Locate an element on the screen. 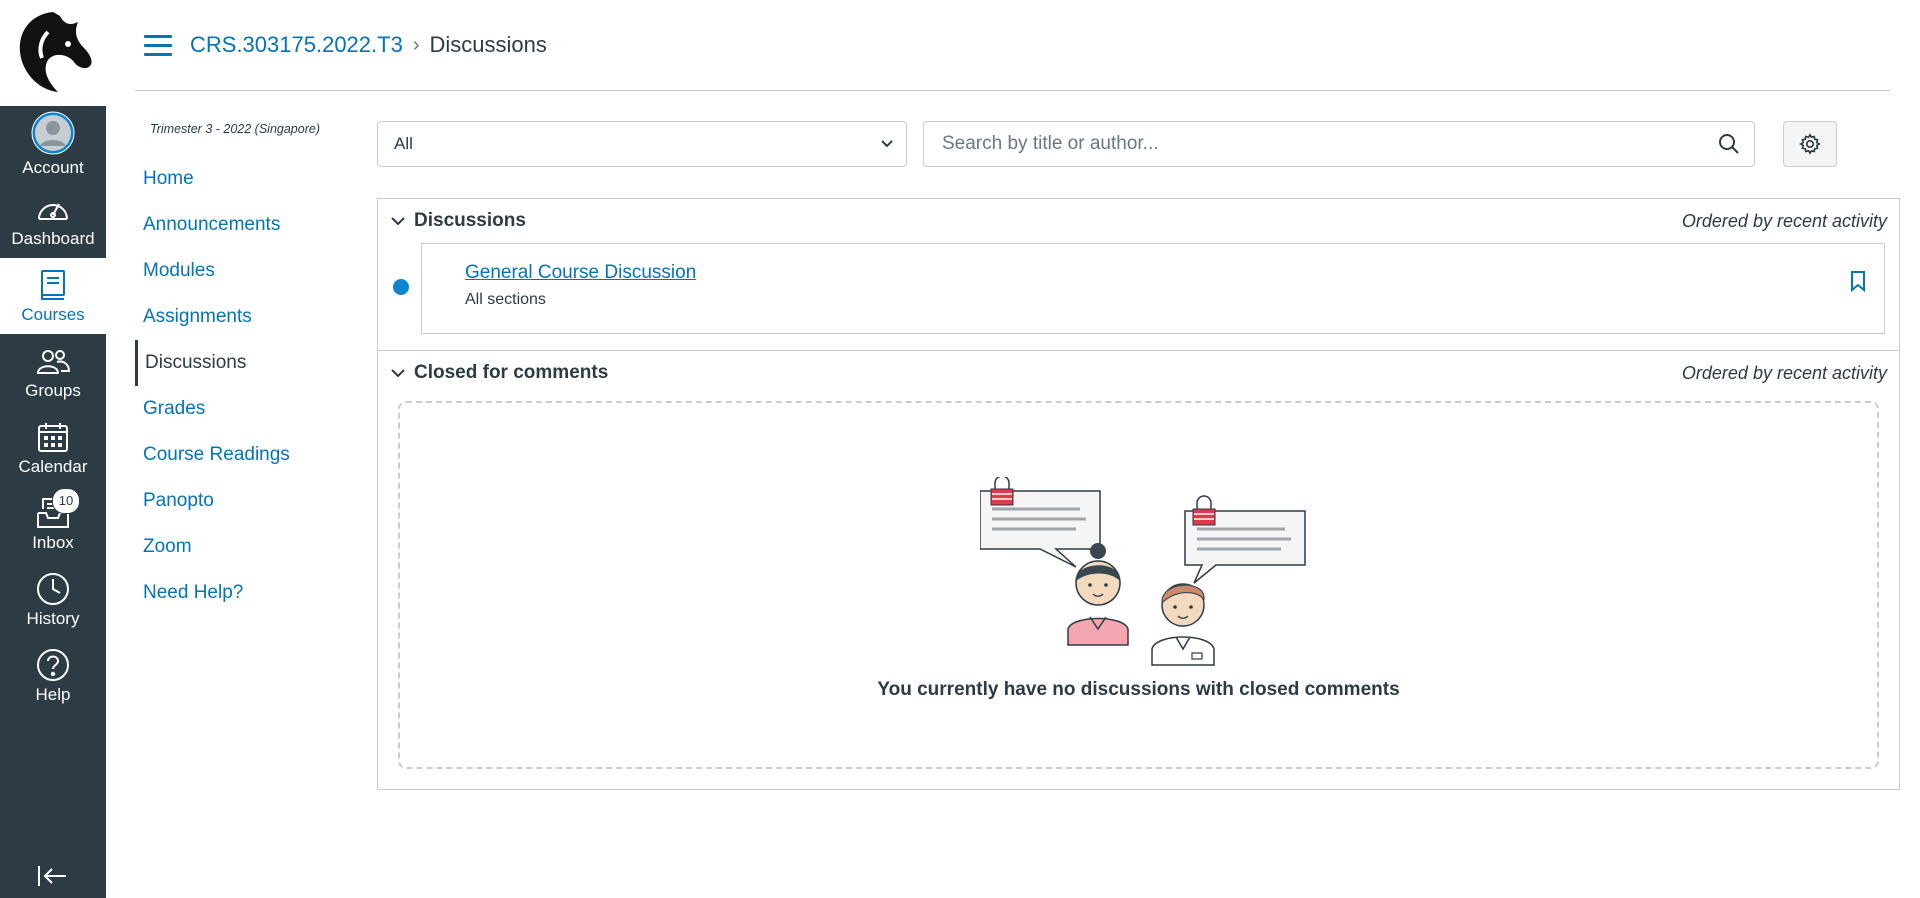  nav-history-label: History is located at coordinates (53, 618).